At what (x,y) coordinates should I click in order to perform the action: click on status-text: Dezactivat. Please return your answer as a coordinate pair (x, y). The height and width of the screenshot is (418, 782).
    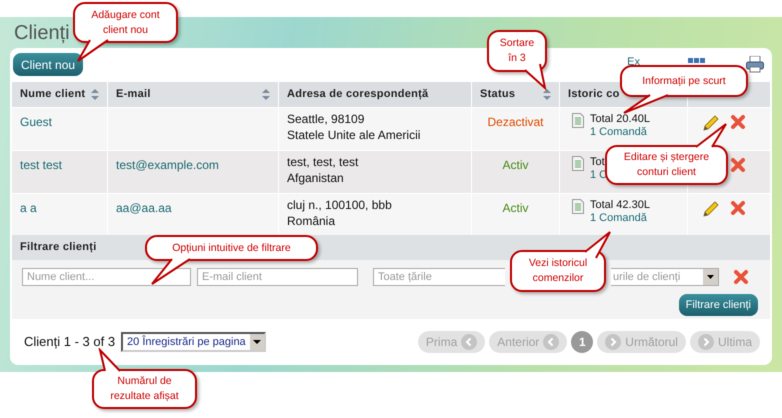
    Looking at the image, I should click on (515, 123).